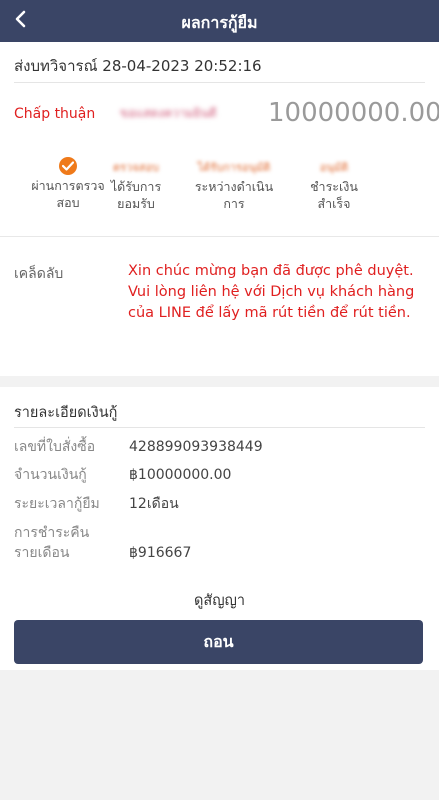 Image resolution: width=439 pixels, height=800 pixels. I want to click on step-accepted: ตรวจสอบ ได้รับการยอมรับ, so click(136, 185).